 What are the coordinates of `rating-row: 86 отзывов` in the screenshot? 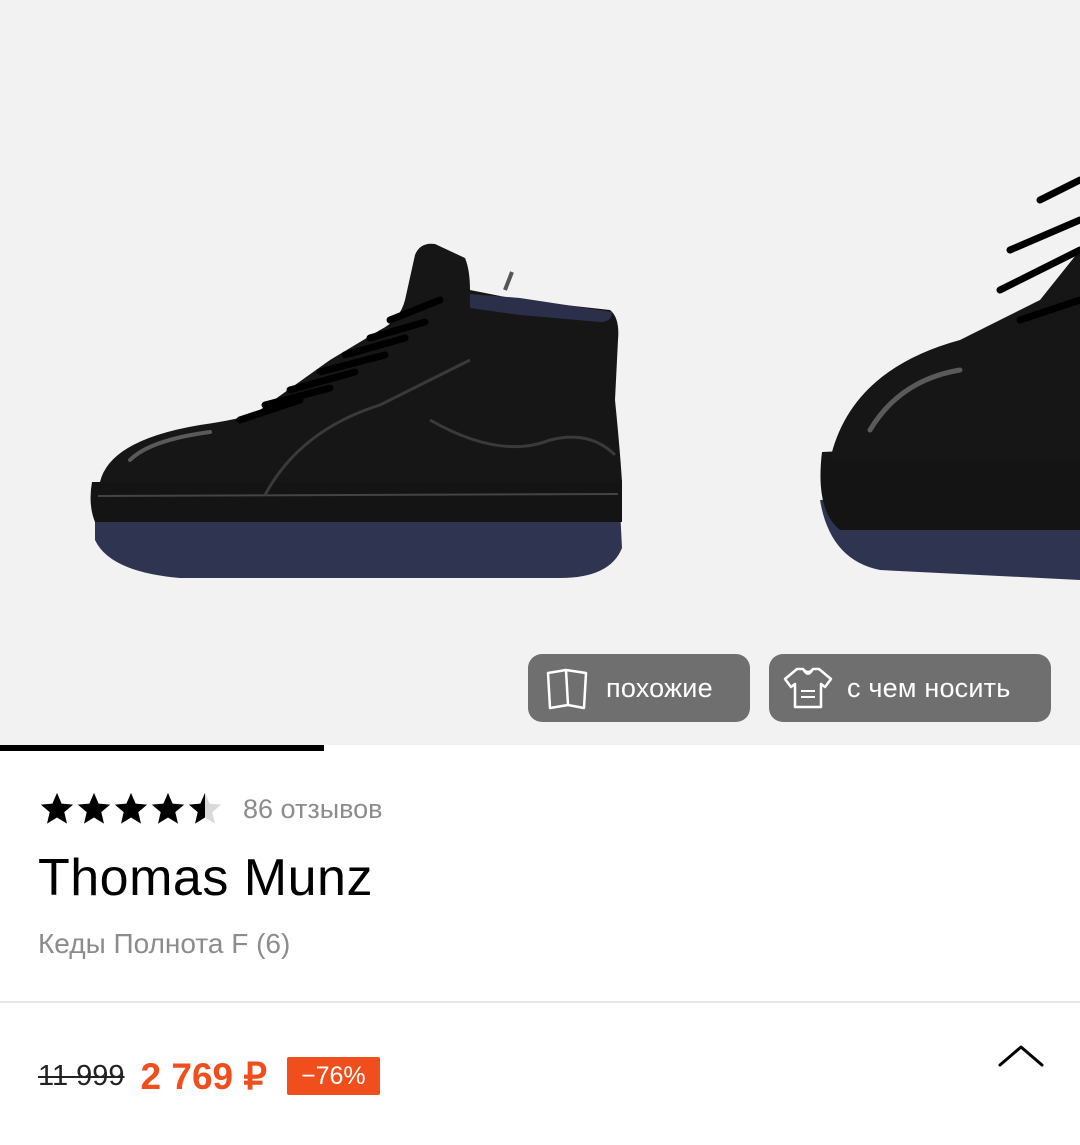 It's located at (210, 809).